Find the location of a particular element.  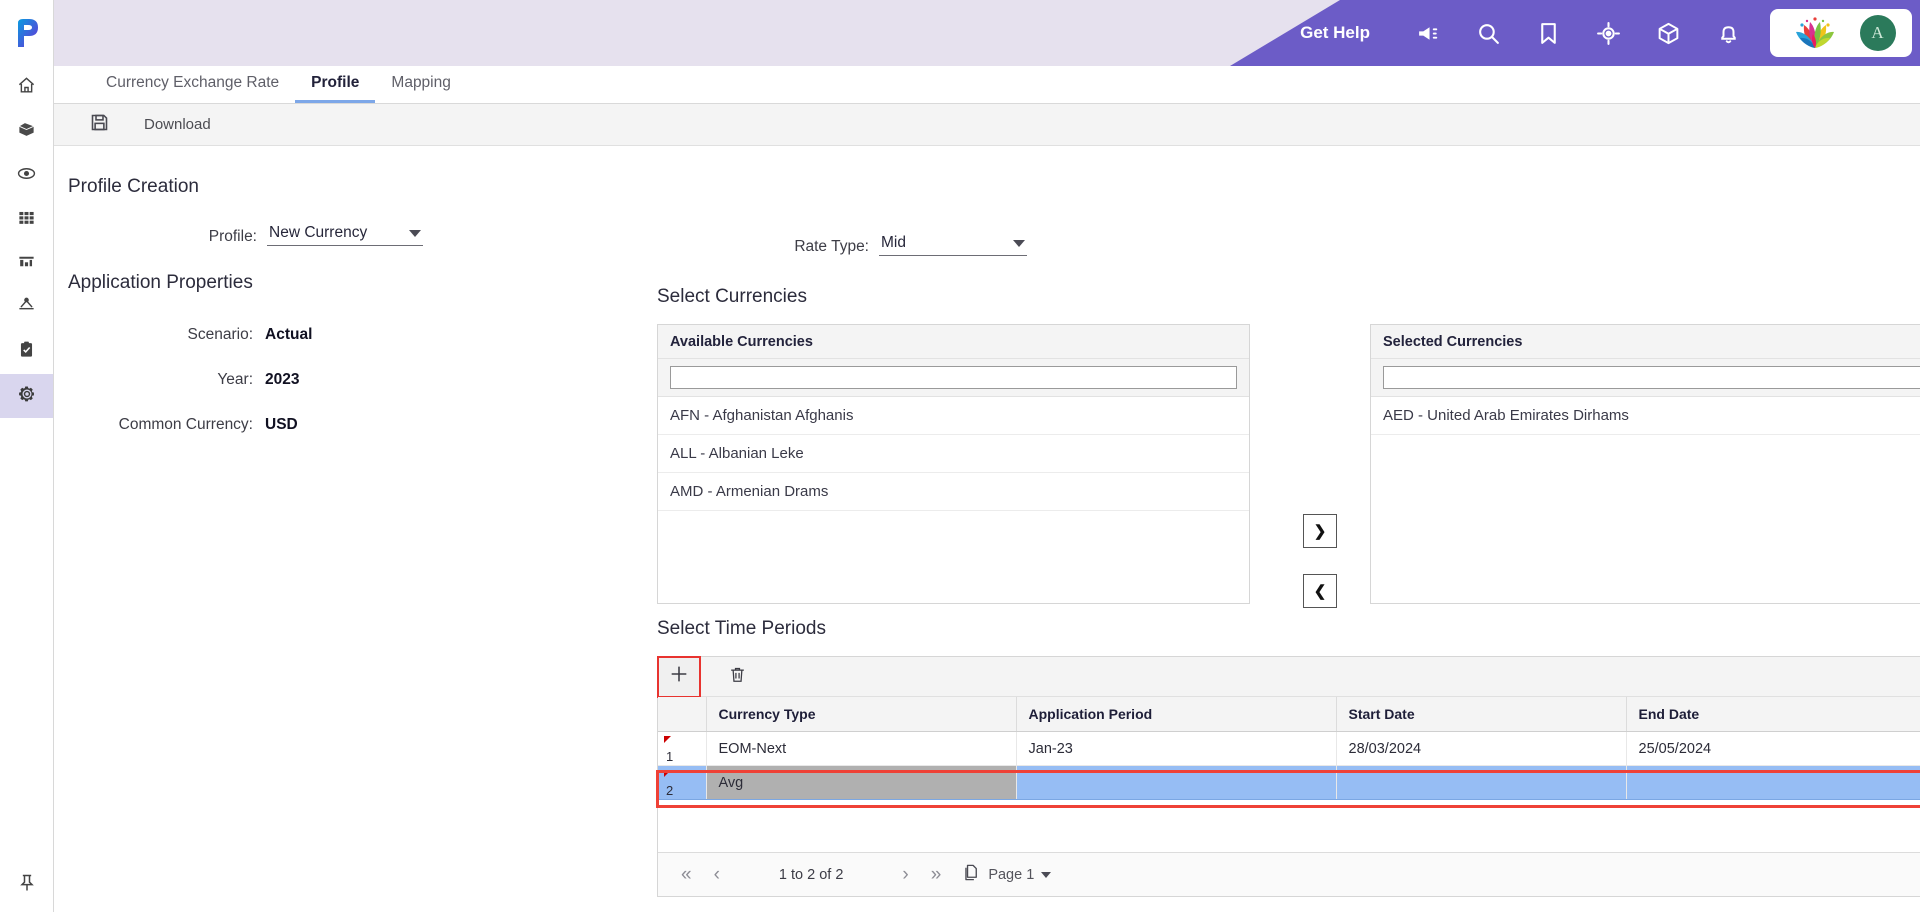

selected-currencies-search-input is located at coordinates (1651, 377).